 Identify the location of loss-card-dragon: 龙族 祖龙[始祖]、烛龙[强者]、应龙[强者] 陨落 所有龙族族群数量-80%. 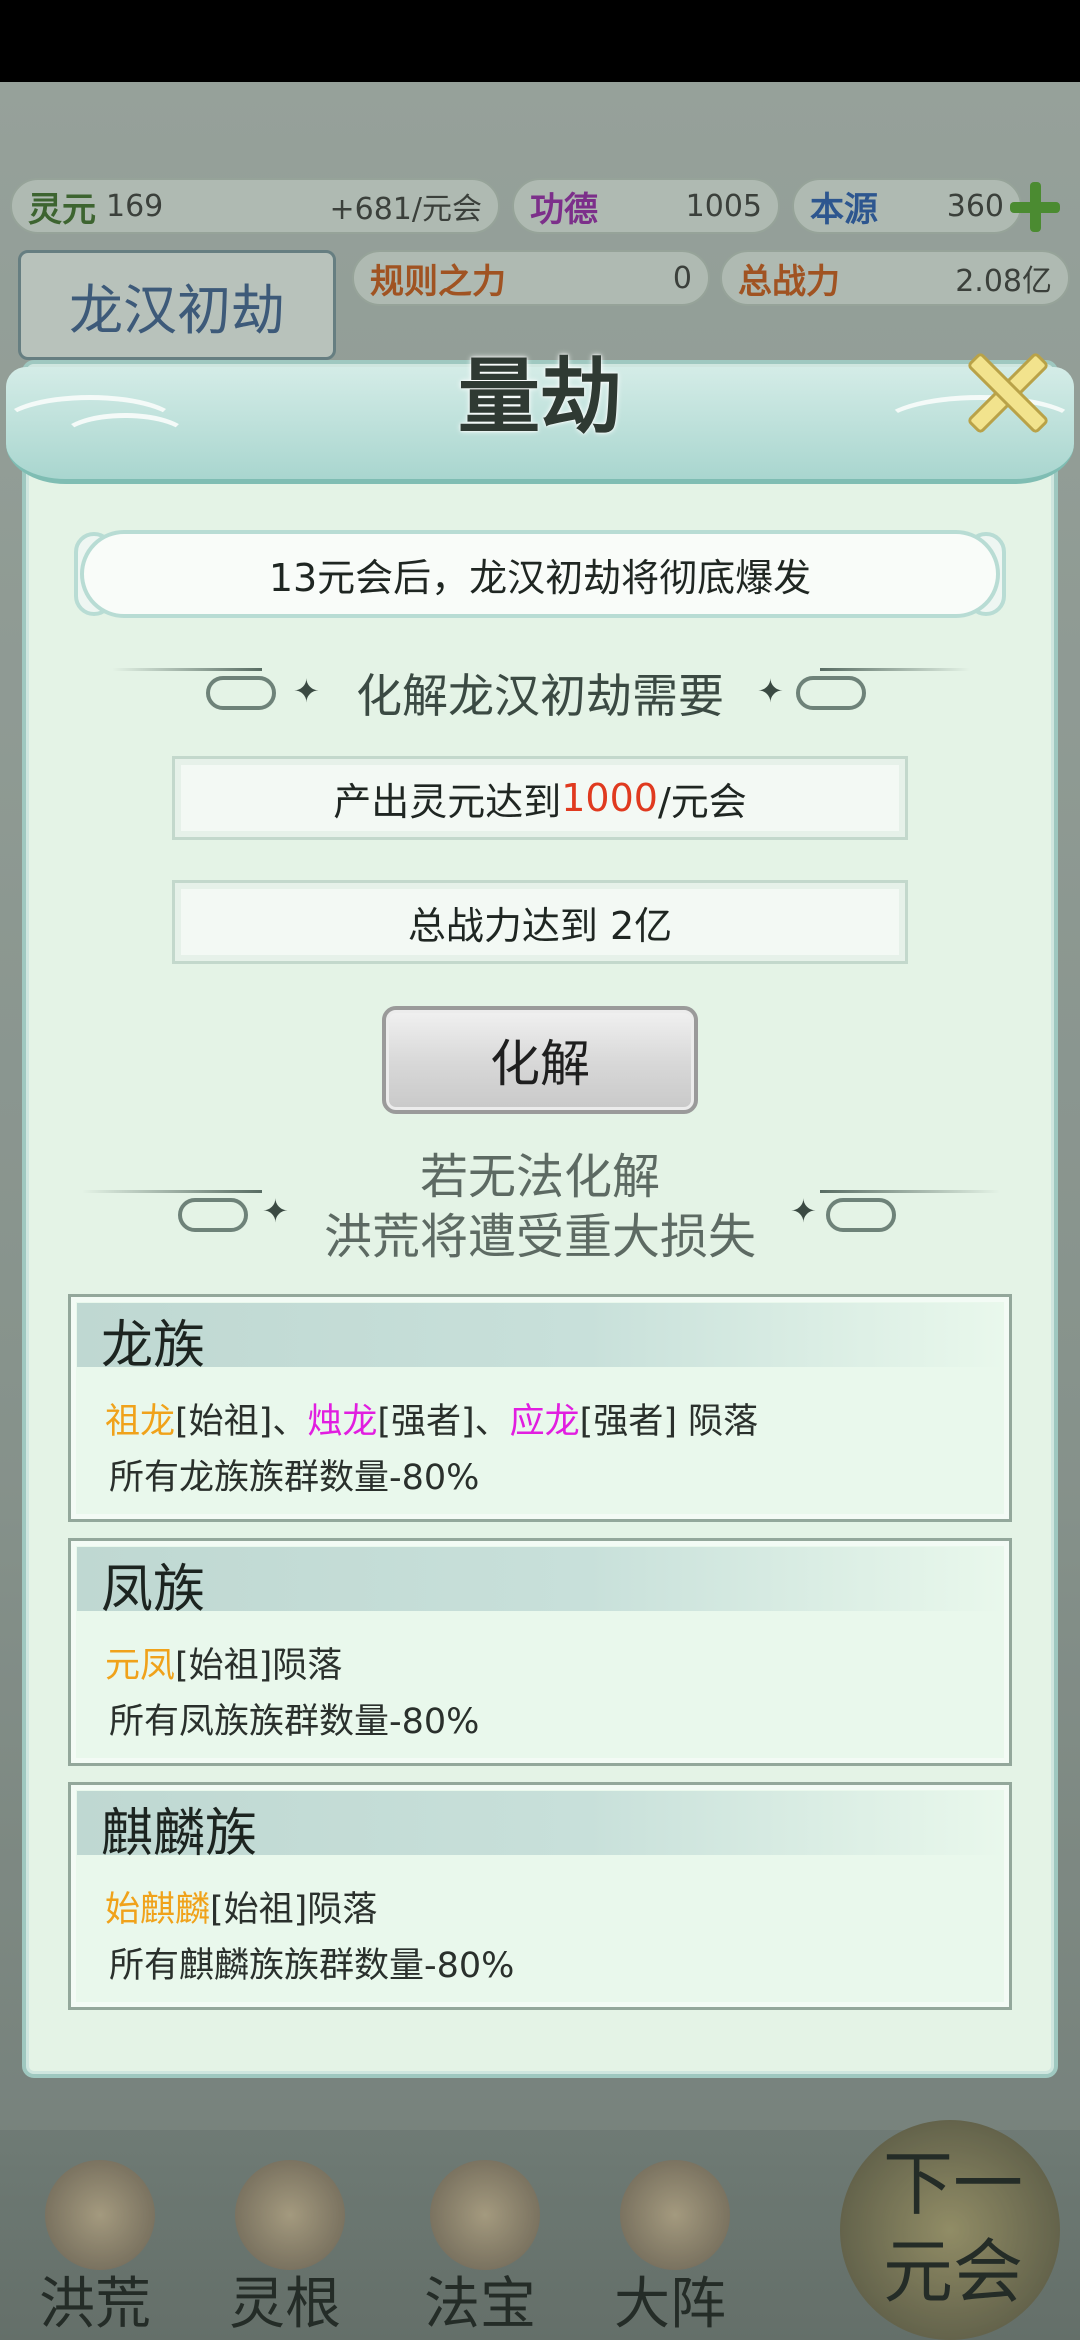
(540, 1408).